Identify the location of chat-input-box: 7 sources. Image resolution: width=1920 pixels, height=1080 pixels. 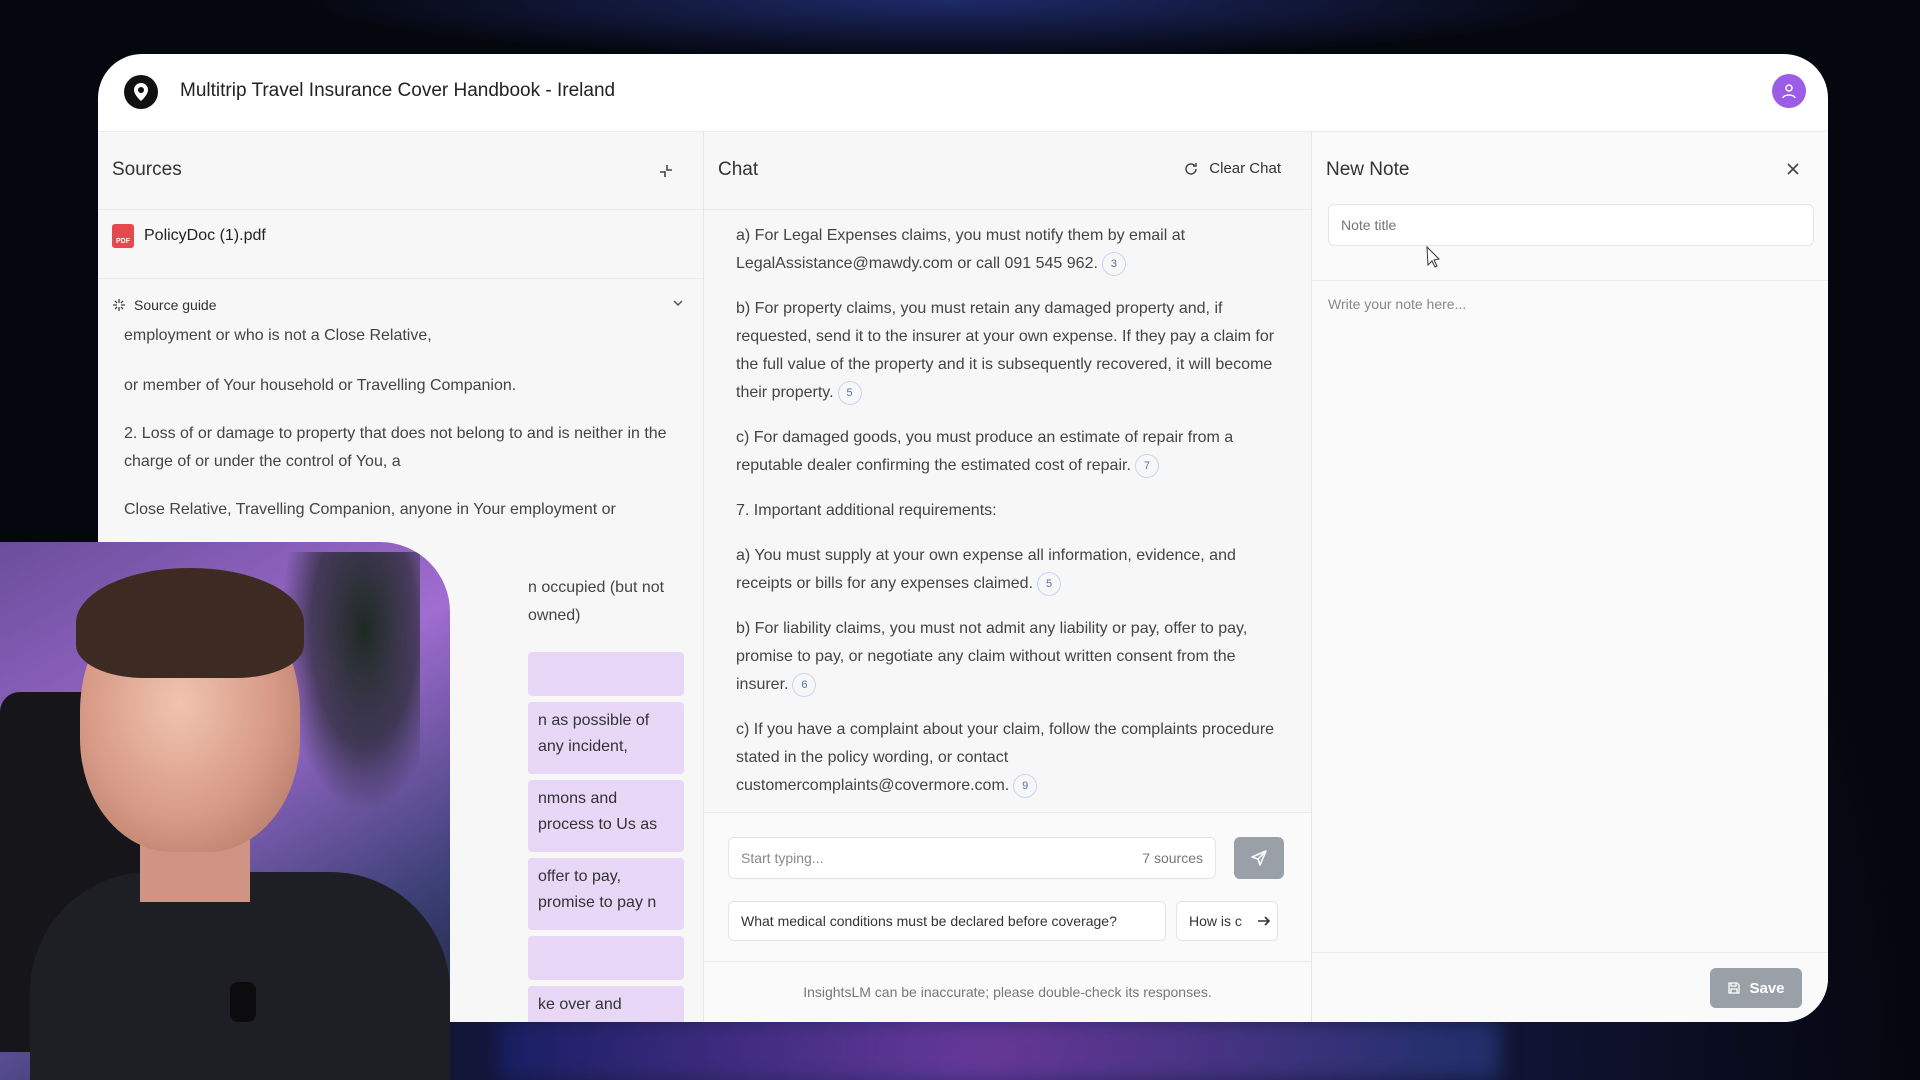
(972, 858).